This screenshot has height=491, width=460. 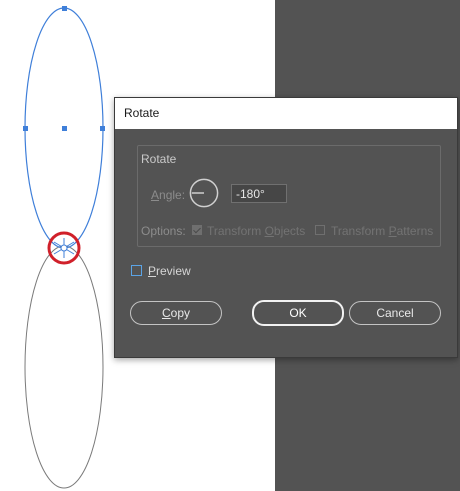 I want to click on preview-checkbox, so click(x=136, y=270).